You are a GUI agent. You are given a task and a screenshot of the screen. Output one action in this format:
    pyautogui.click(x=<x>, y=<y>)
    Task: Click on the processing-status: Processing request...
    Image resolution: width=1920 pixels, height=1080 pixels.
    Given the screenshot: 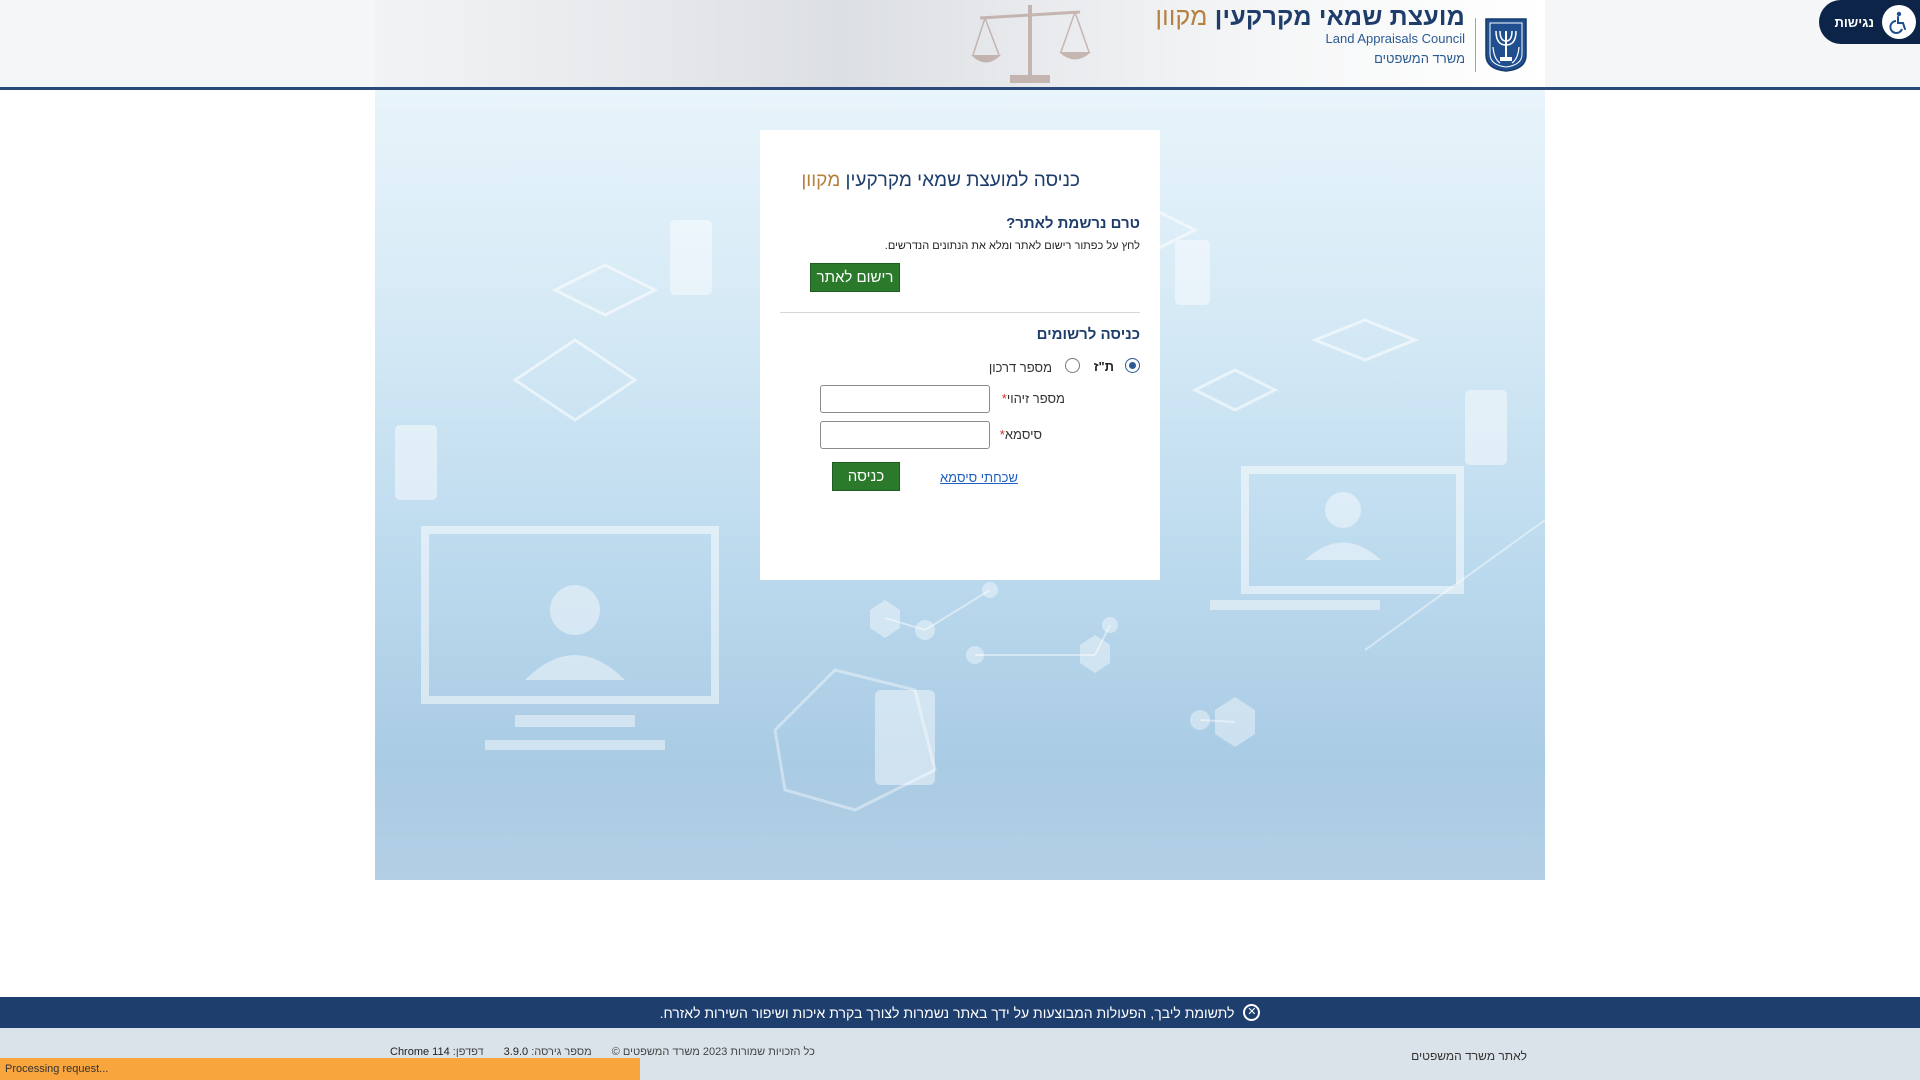 What is the action you would take?
    pyautogui.click(x=320, y=1069)
    